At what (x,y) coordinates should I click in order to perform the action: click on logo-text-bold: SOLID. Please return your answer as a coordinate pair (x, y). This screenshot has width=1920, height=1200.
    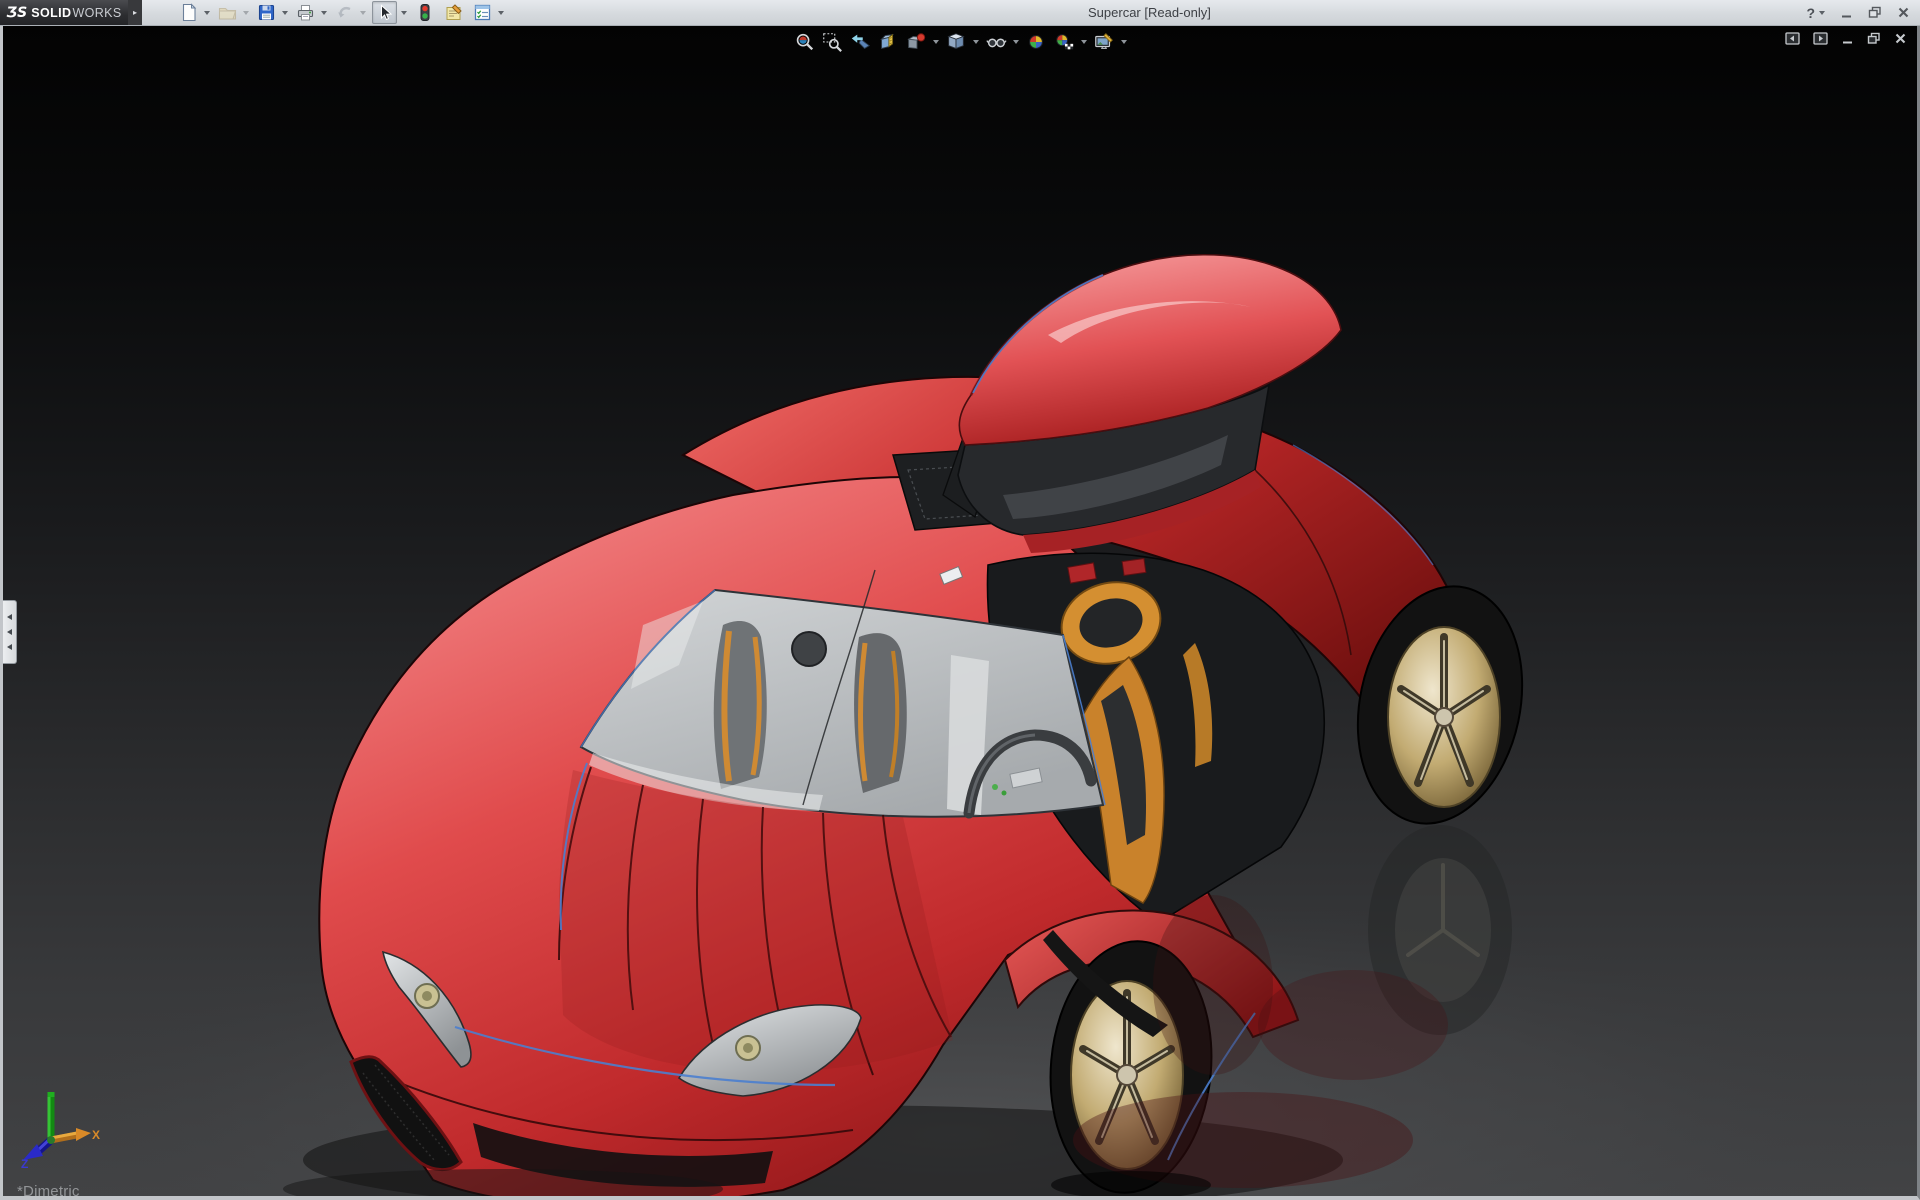
    Looking at the image, I should click on (51, 12).